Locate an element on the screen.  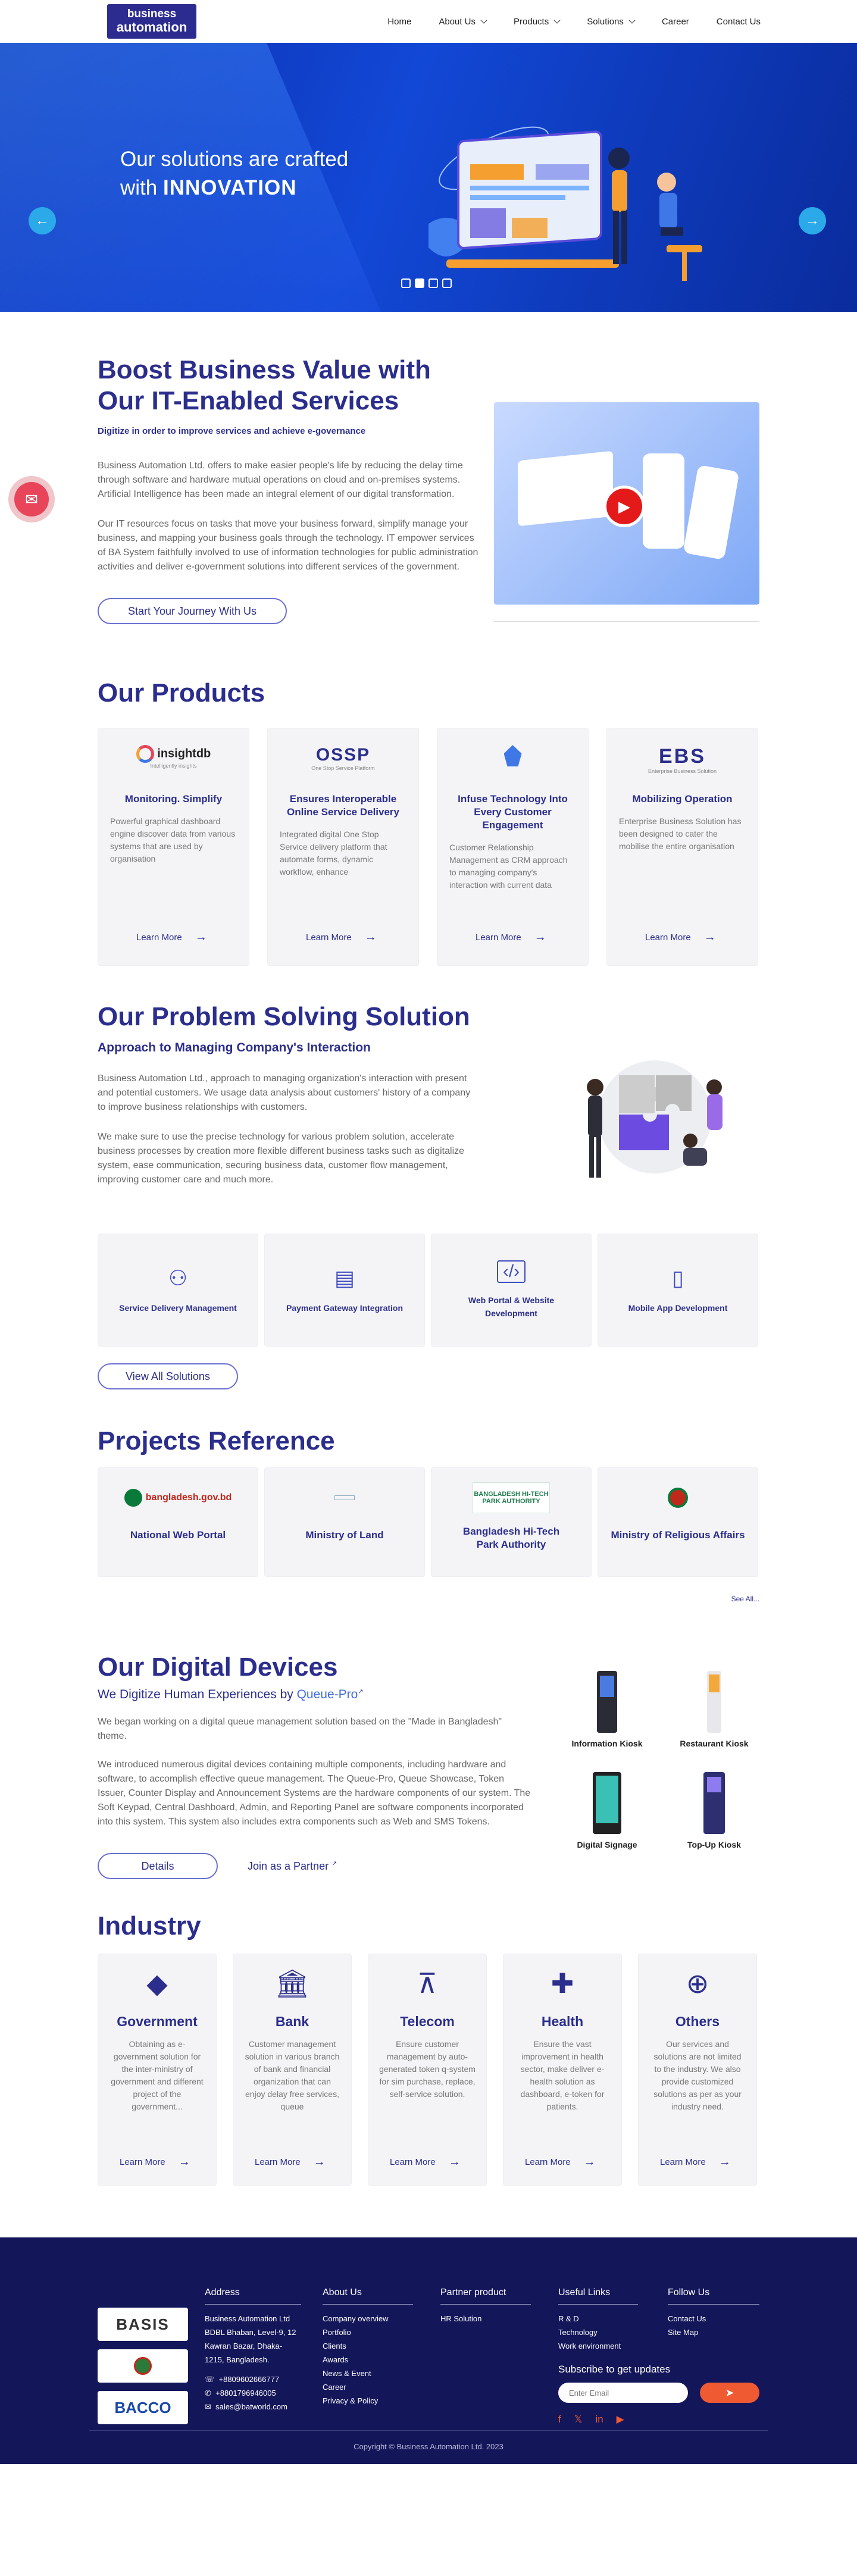
solution-card: ▤ Payment Gateway Integration is located at coordinates (344, 1290).